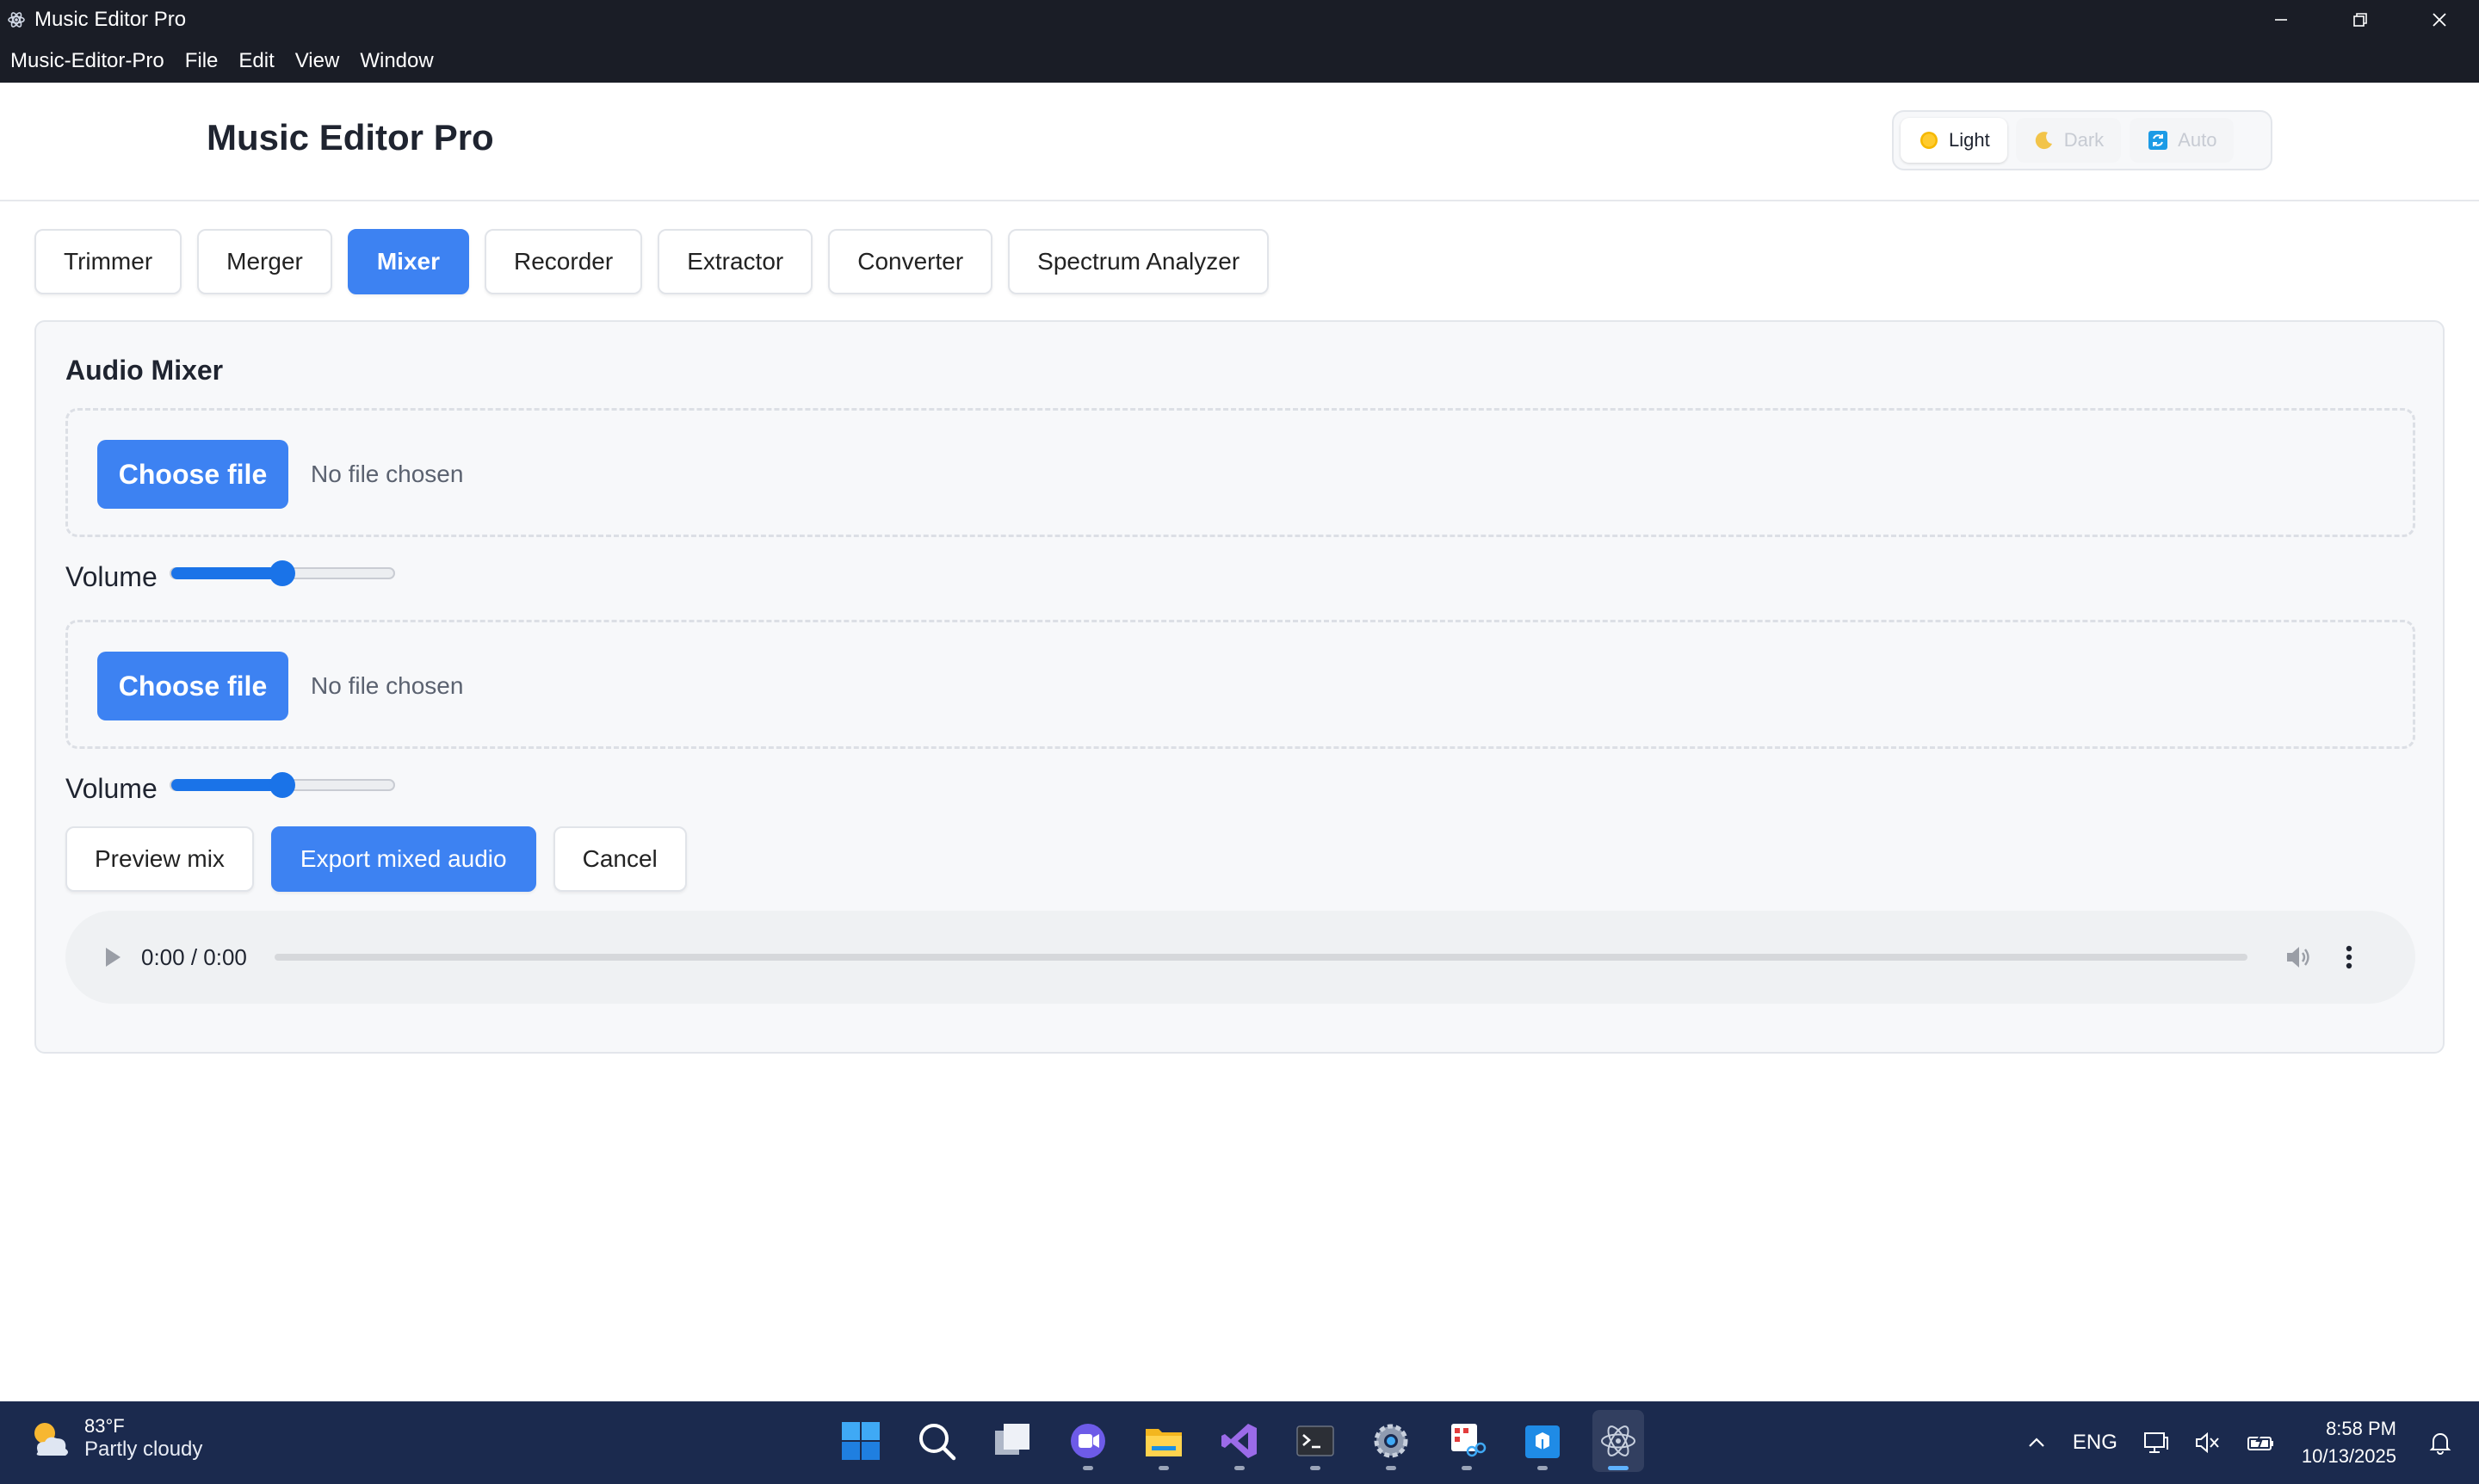 The width and height of the screenshot is (2479, 1484). I want to click on theme-dark-button: Dark, so click(2068, 140).